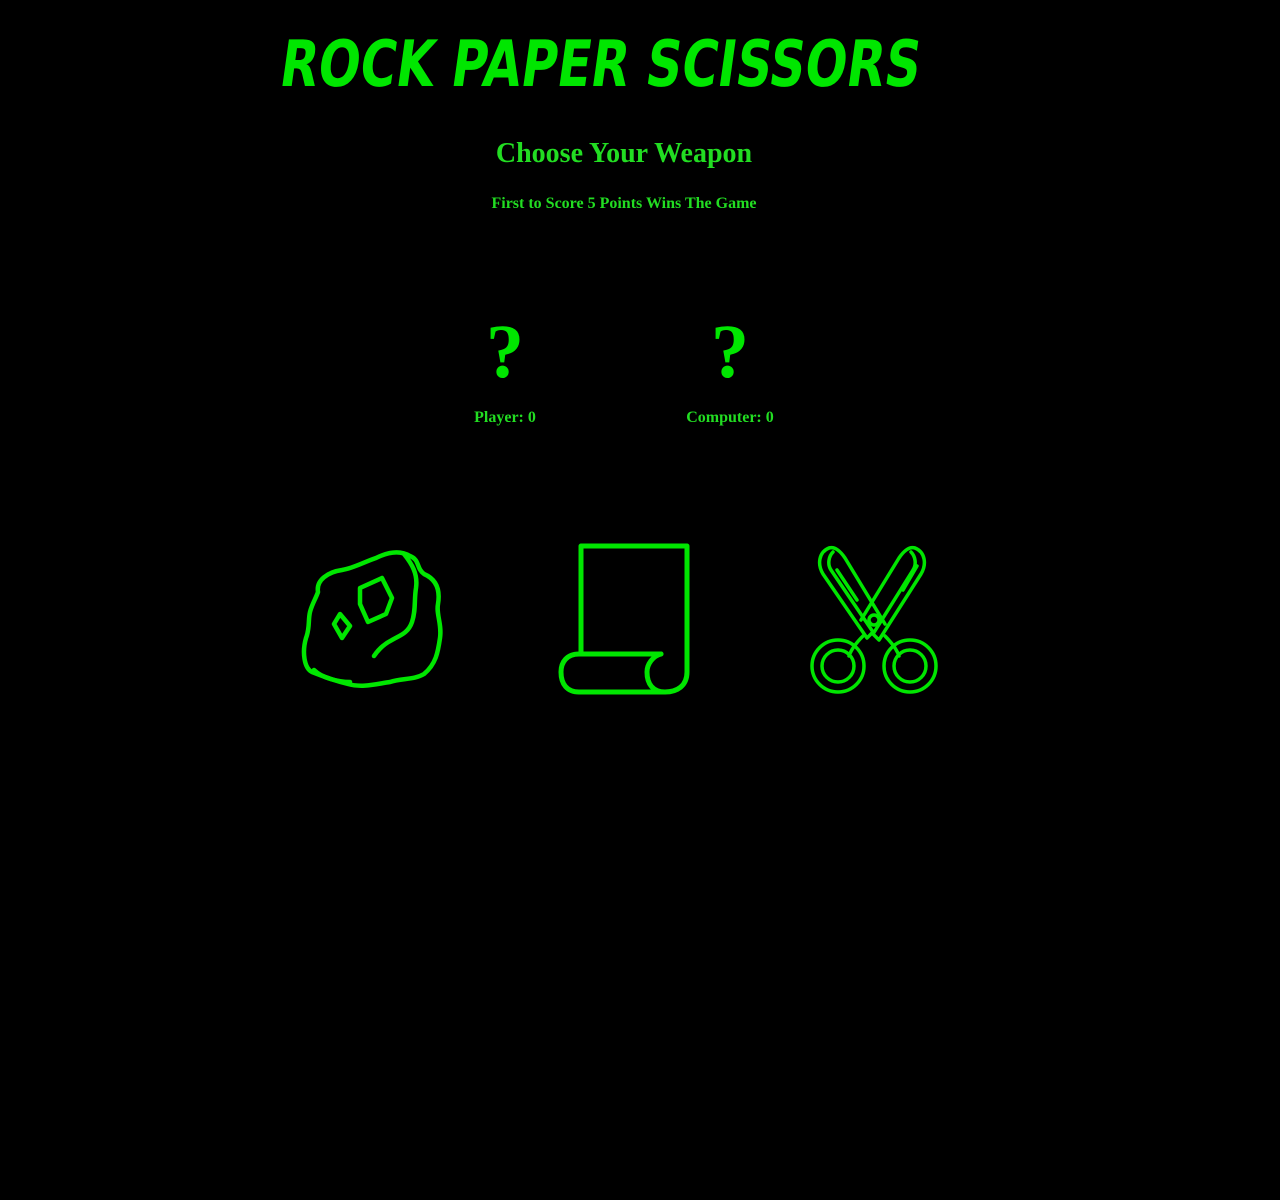 This screenshot has height=1200, width=1280. What do you see at coordinates (624, 203) in the screenshot?
I see `game-rules-text: First to Score 5 Points Wins The Game` at bounding box center [624, 203].